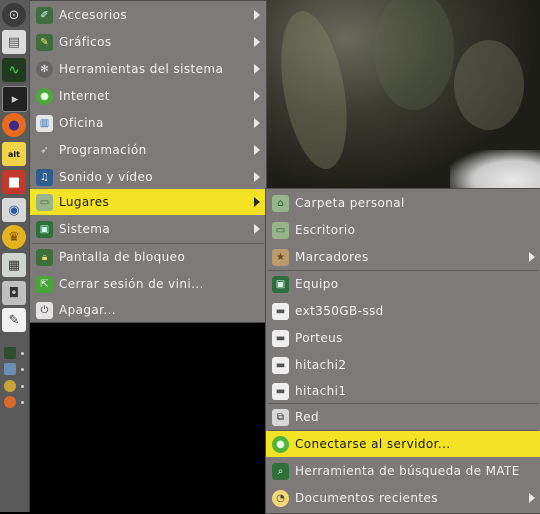  I want to click on place-carpeta-personal: ⌂ Carpeta personal, so click(403, 203).